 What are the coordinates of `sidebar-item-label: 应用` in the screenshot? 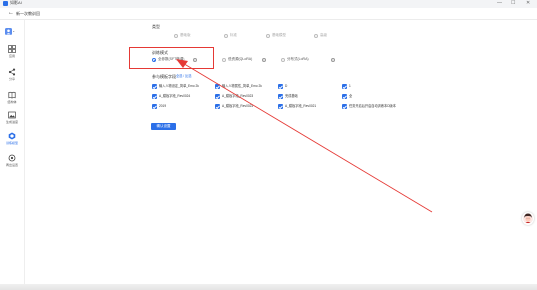 It's located at (11, 56).